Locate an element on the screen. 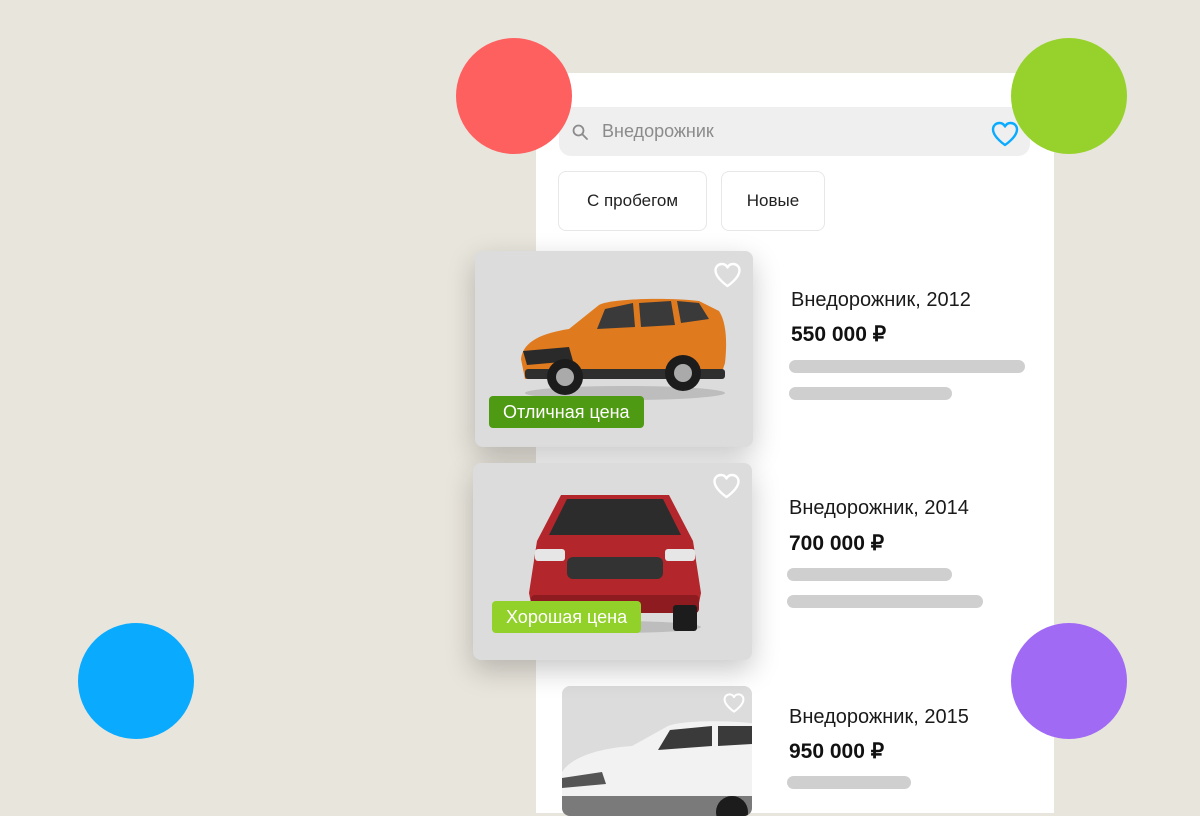 Image resolution: width=1200 pixels, height=816 pixels. favorites-heart-icon is located at coordinates (1005, 134).